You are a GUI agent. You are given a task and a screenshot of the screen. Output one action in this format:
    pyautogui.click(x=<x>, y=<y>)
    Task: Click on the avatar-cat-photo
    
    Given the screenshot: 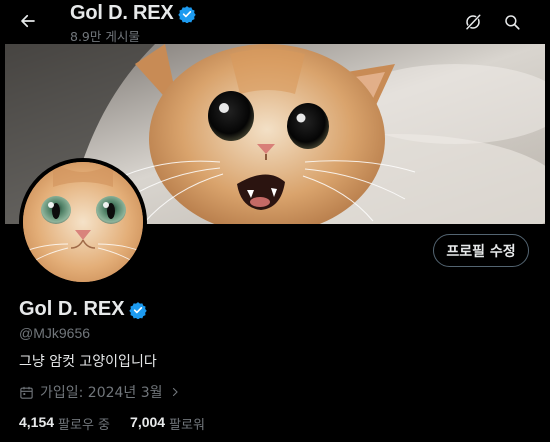 What is the action you would take?
    pyautogui.click(x=83, y=222)
    